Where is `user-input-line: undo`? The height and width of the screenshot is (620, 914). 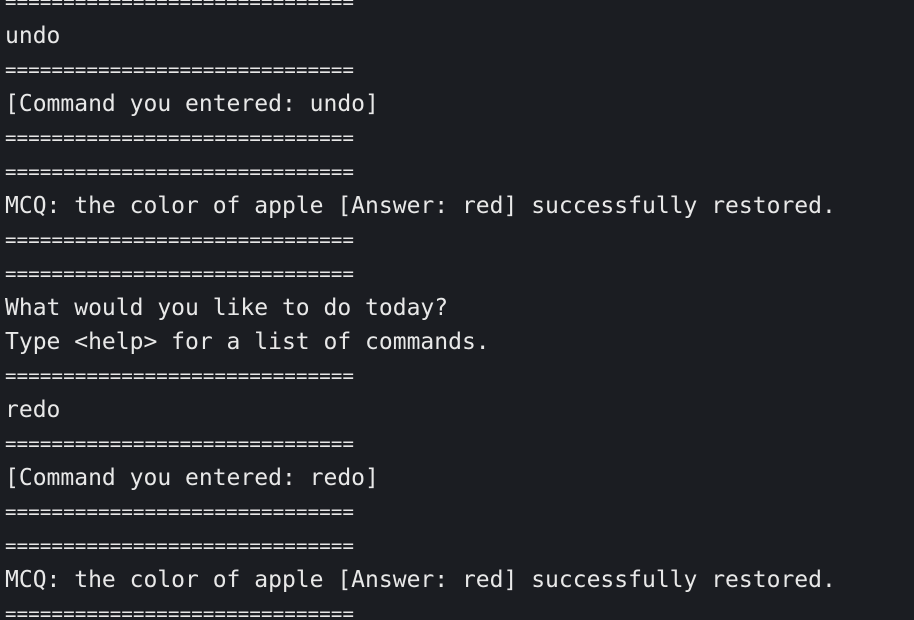 user-input-line: undo is located at coordinates (33, 36).